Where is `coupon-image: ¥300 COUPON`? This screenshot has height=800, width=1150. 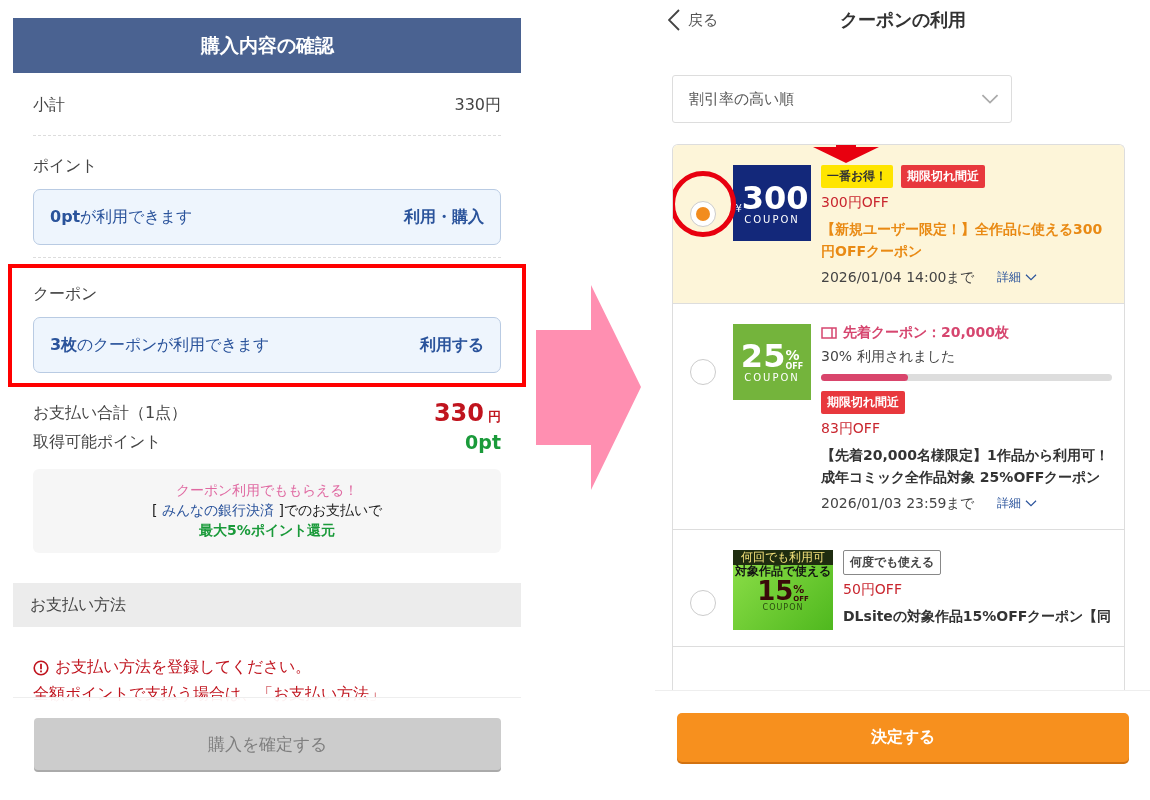 coupon-image: ¥300 COUPON is located at coordinates (772, 203).